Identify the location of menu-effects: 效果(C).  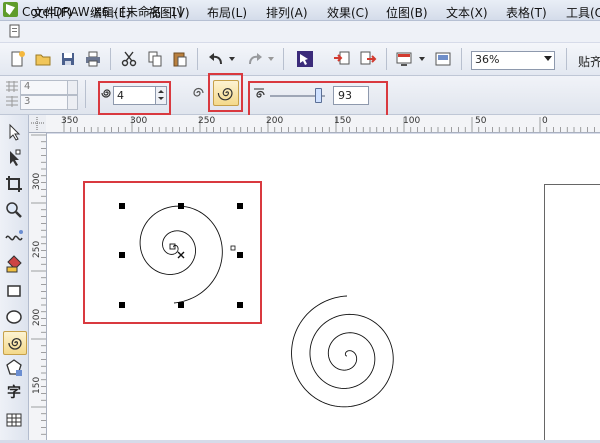
(348, 12).